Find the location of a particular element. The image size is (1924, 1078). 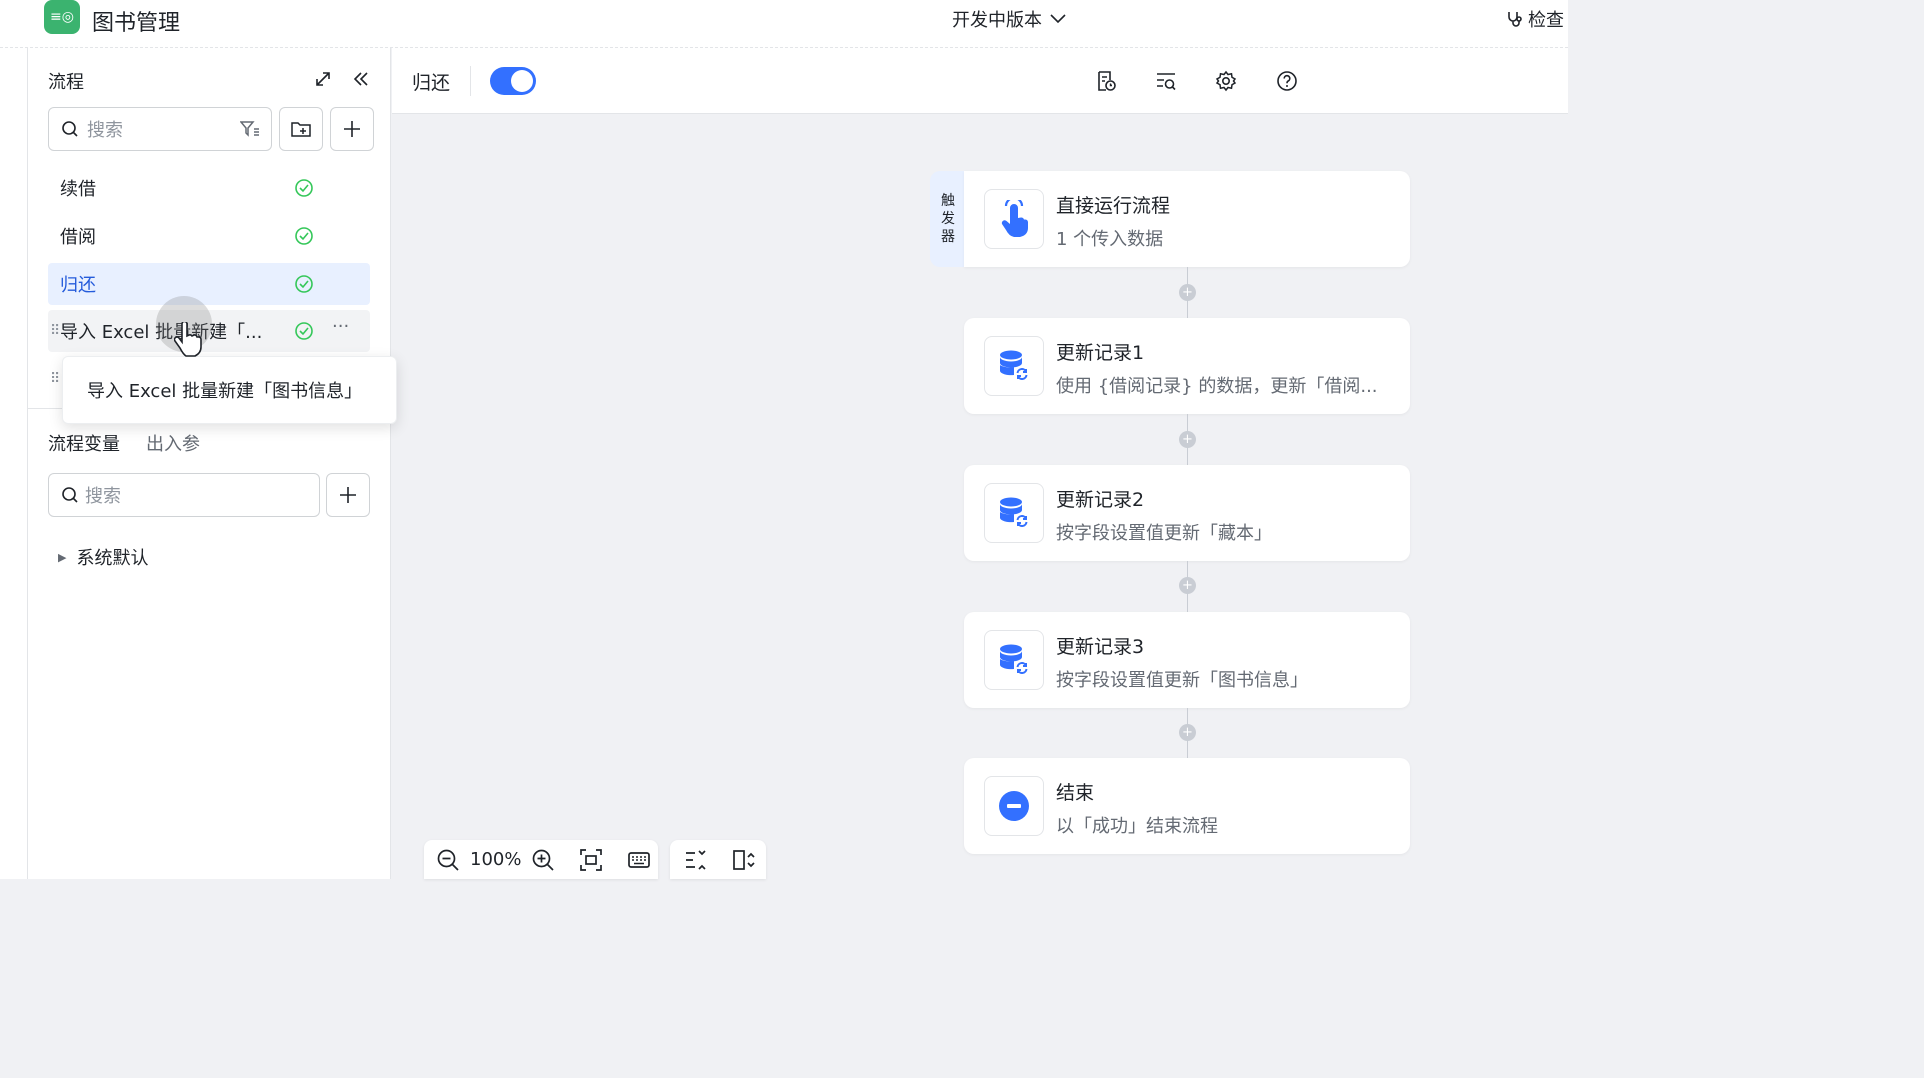

tab-io-params: 出入参 is located at coordinates (173, 443).